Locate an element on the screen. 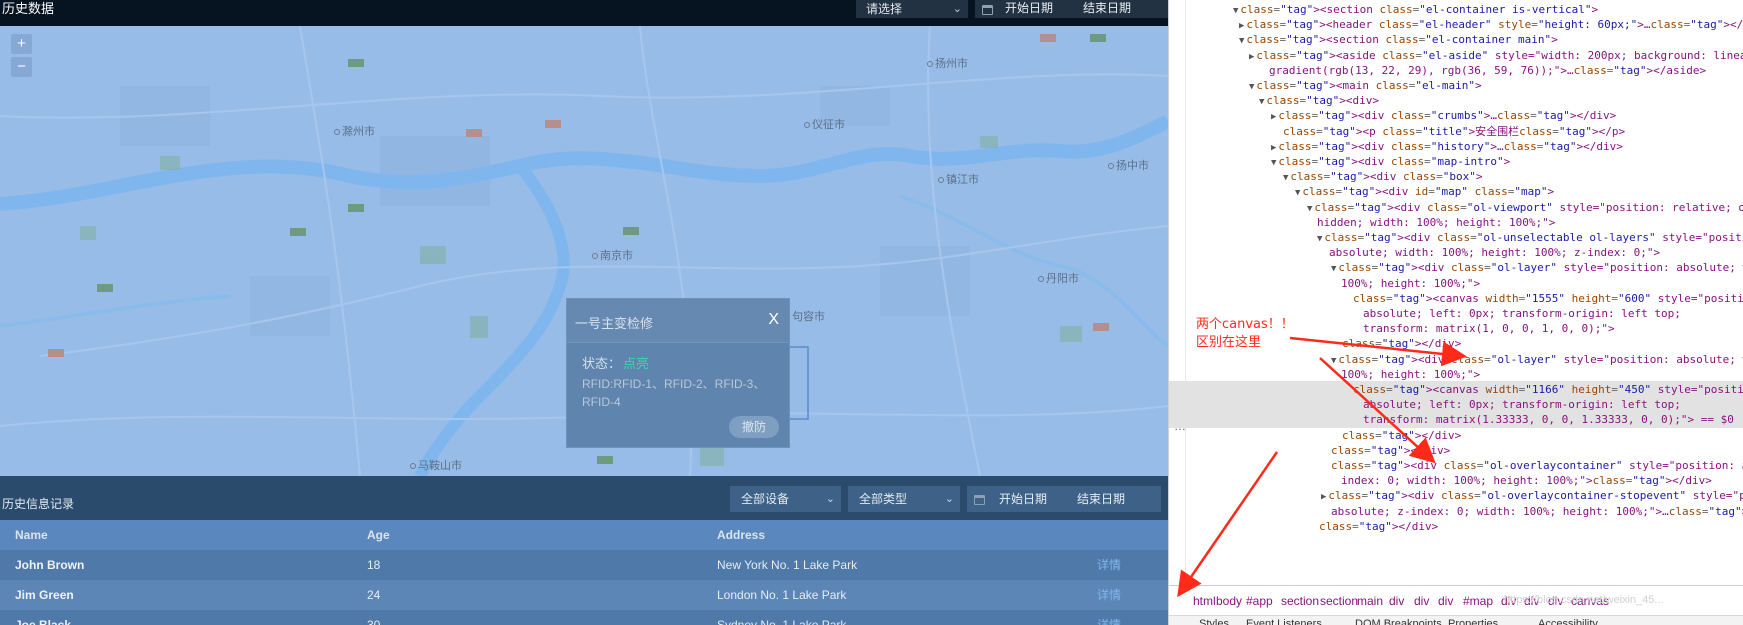  cell-name: Joe Black is located at coordinates (43, 621).